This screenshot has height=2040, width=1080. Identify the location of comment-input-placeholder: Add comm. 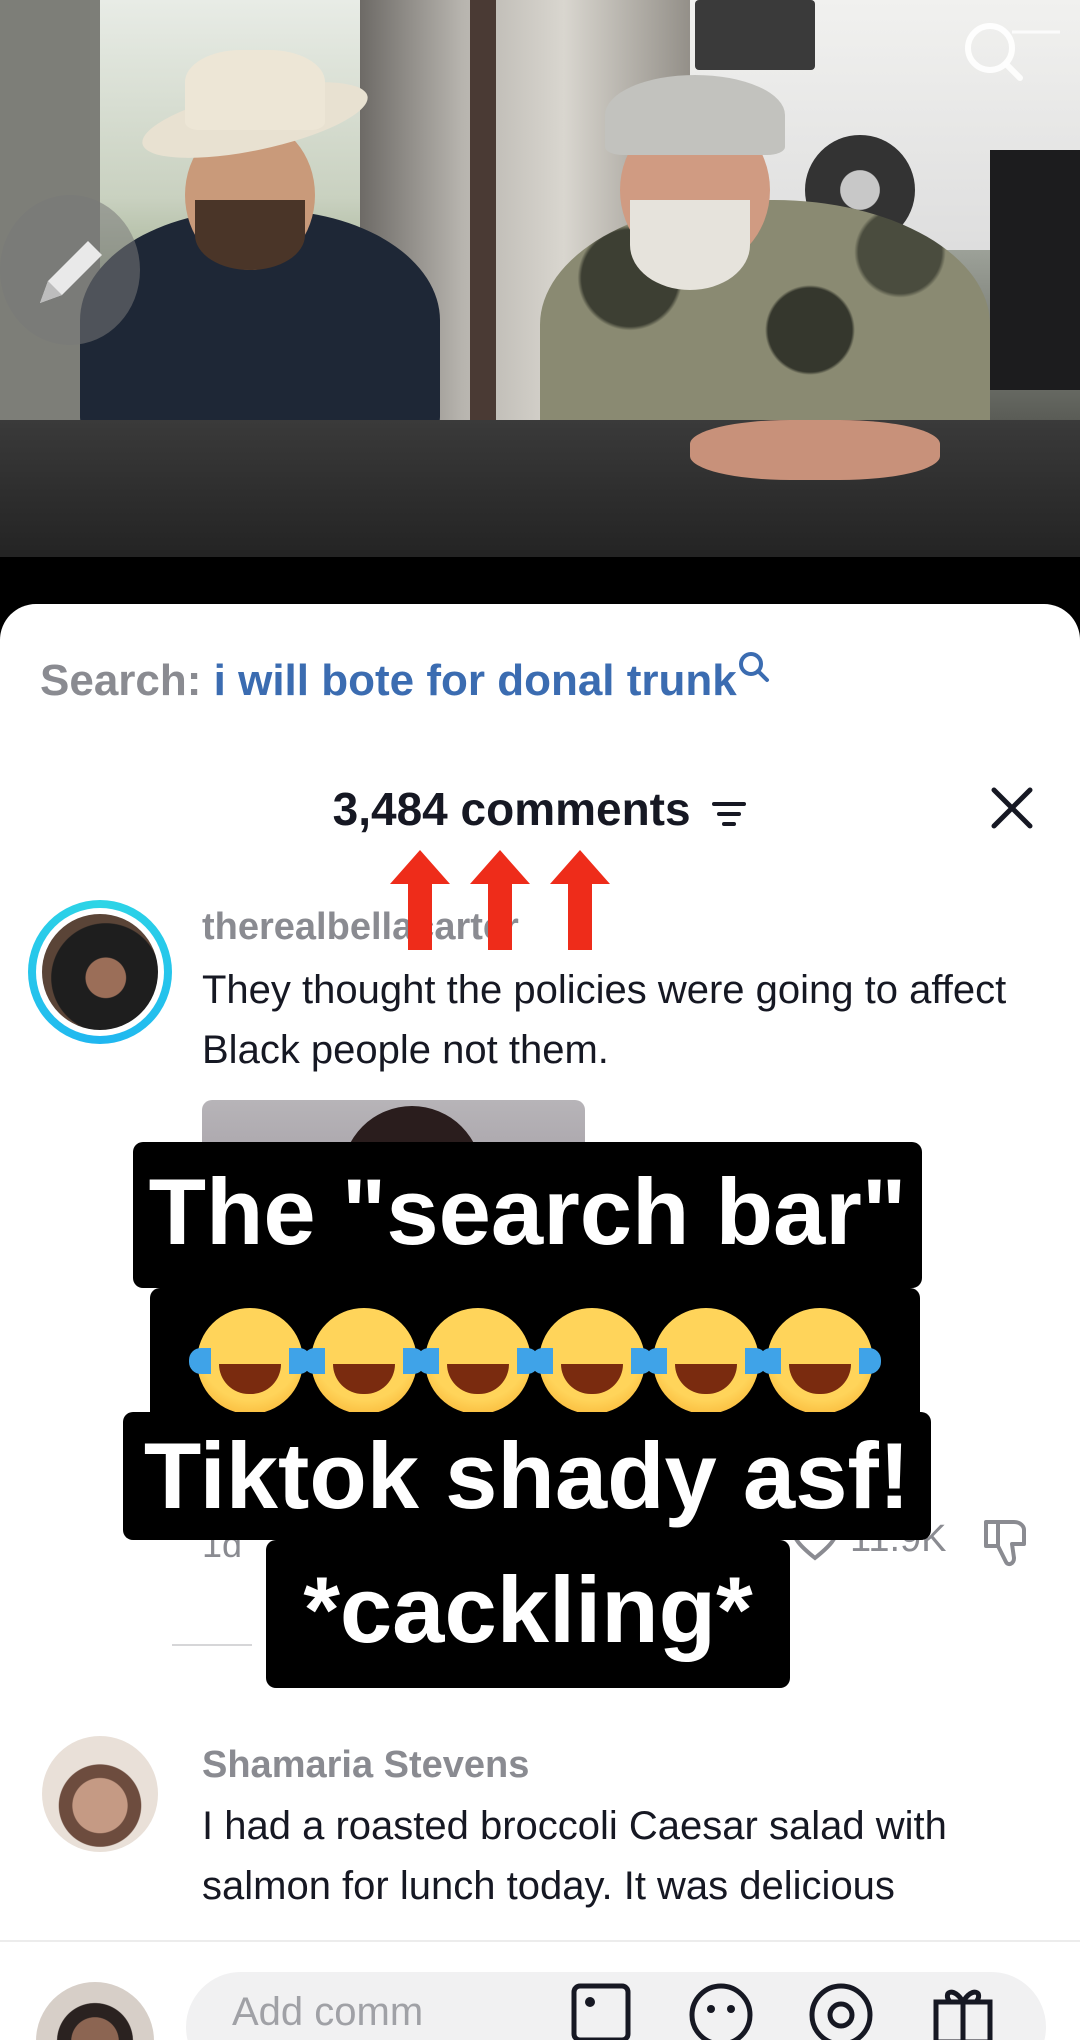
(327, 2012).